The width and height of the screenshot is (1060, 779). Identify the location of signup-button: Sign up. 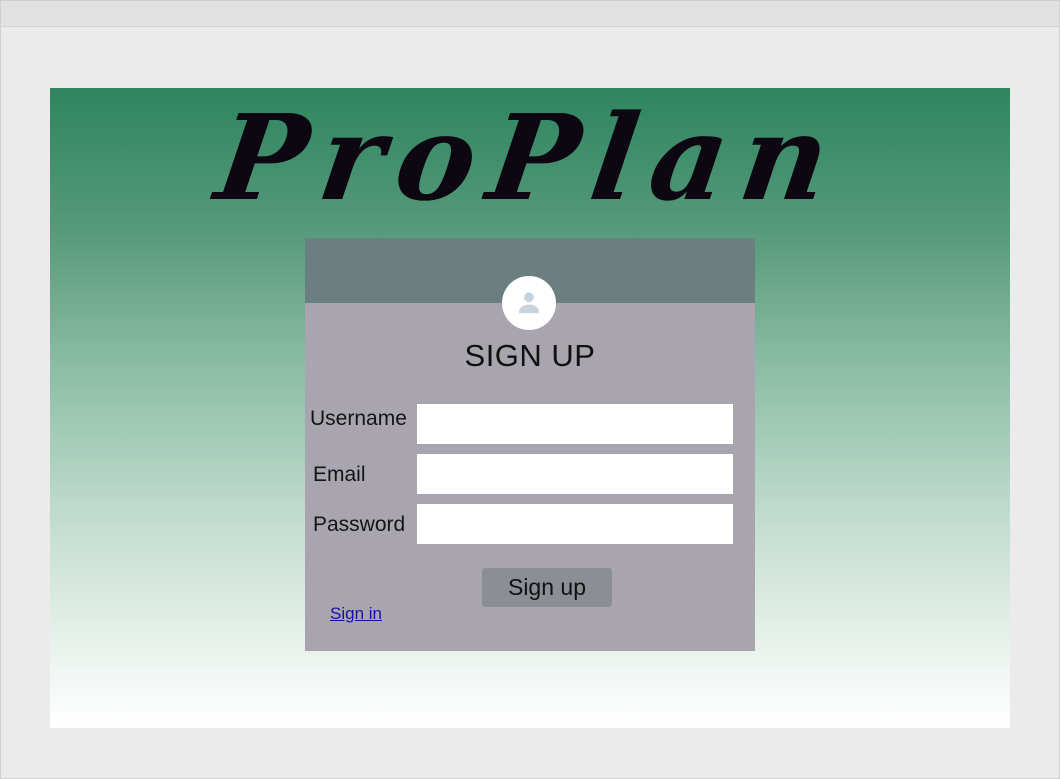
(547, 587).